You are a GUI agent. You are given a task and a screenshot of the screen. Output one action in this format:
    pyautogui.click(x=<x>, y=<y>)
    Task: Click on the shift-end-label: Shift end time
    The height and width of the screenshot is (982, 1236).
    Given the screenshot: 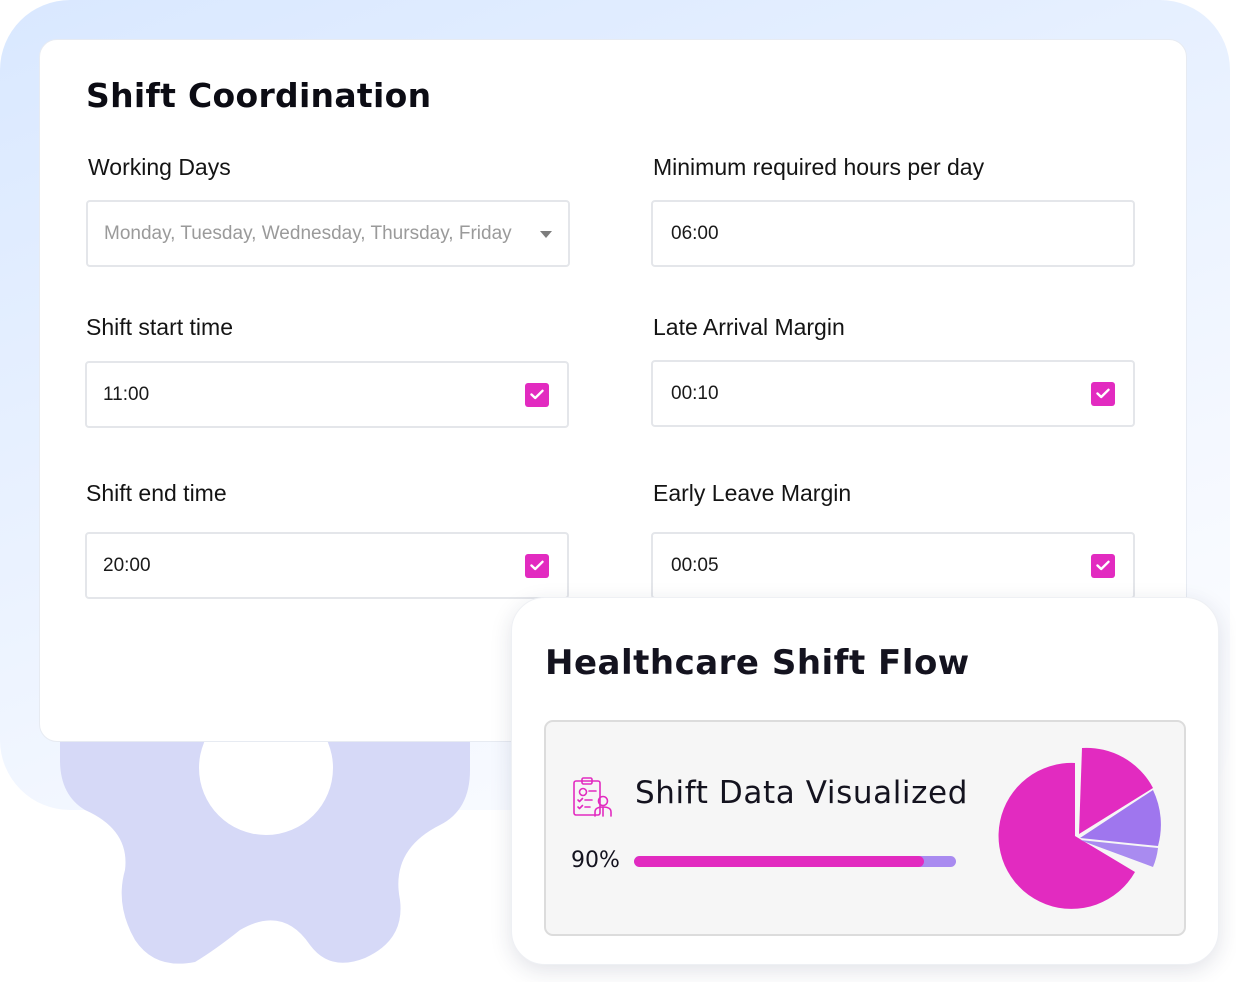 What is the action you would take?
    pyautogui.click(x=156, y=493)
    